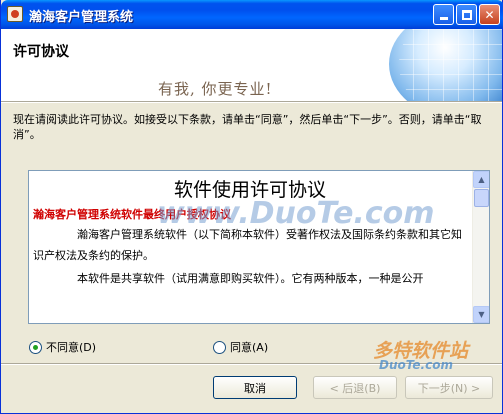  I want to click on close-icon: ✕, so click(489, 14).